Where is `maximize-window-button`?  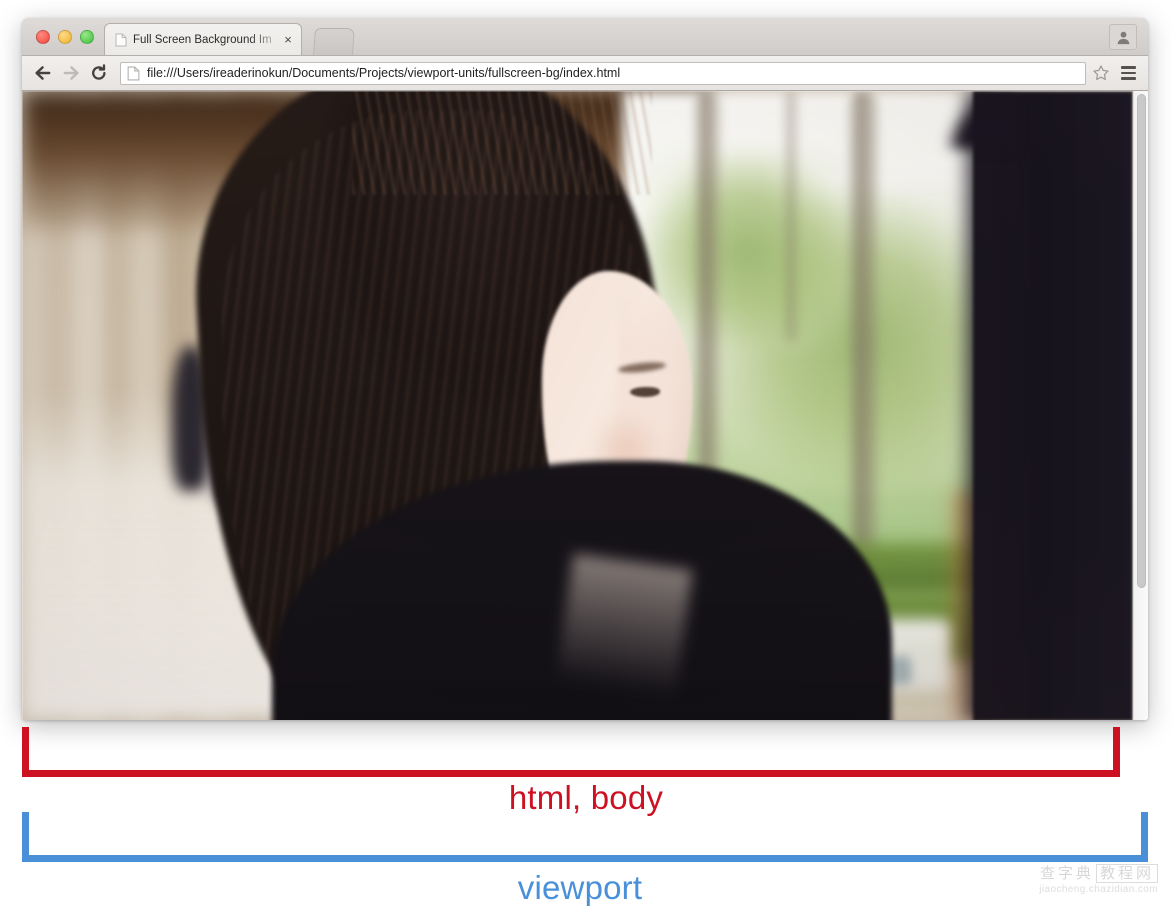 maximize-window-button is located at coordinates (87, 37).